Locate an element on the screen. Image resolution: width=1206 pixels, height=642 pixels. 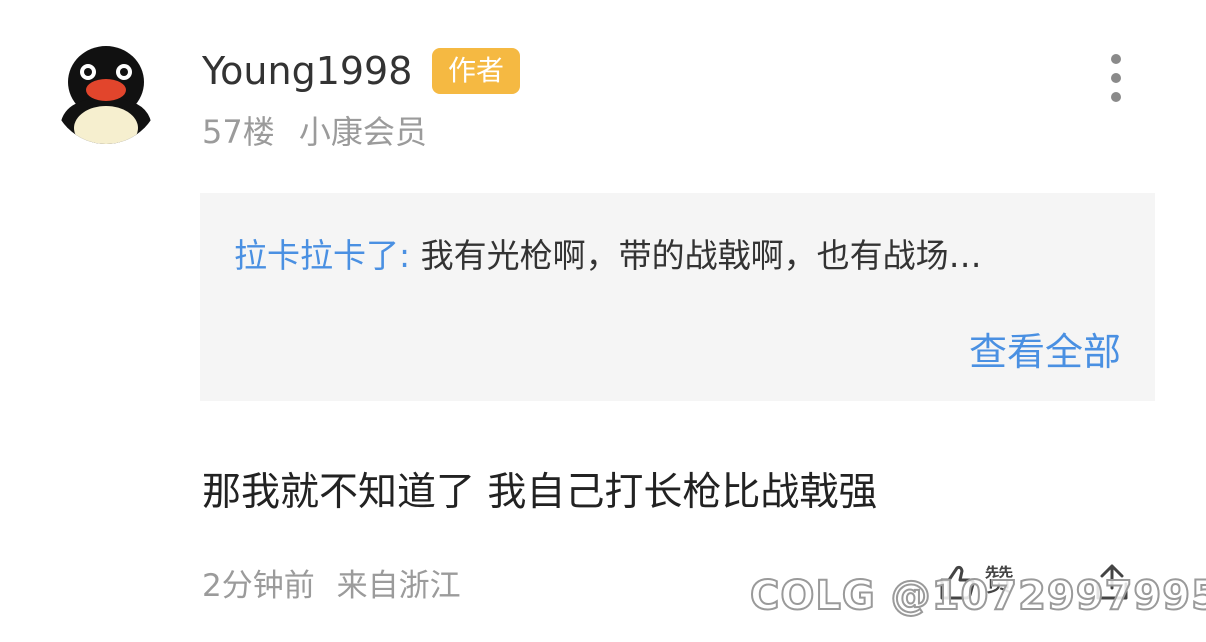
watermark: COLG @1072997995 is located at coordinates (977, 596).